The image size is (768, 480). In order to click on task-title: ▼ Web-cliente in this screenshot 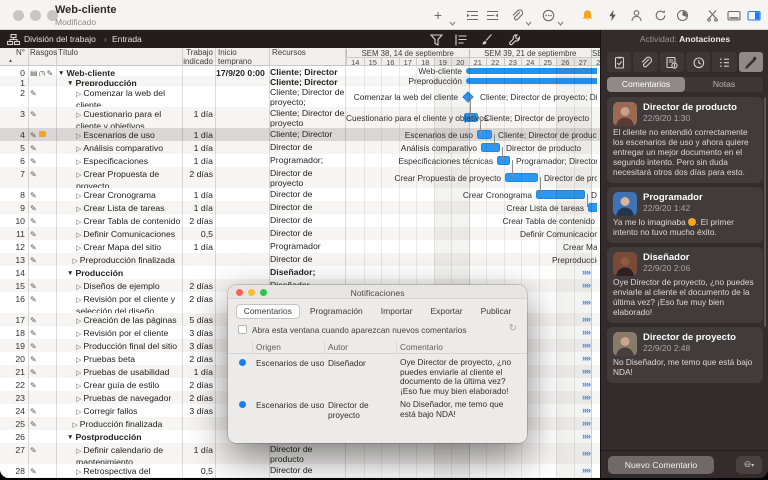, I will do `click(119, 71)`.